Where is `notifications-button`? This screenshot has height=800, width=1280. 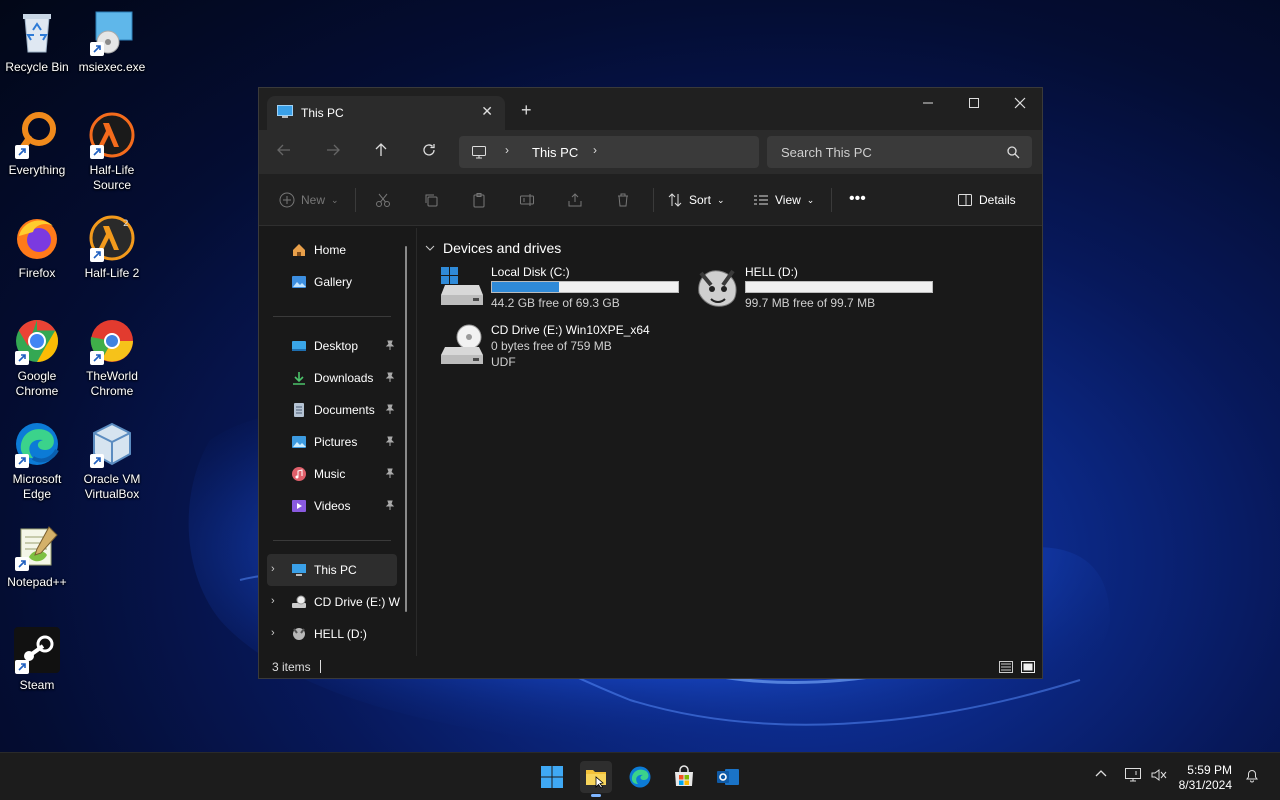 notifications-button is located at coordinates (1252, 776).